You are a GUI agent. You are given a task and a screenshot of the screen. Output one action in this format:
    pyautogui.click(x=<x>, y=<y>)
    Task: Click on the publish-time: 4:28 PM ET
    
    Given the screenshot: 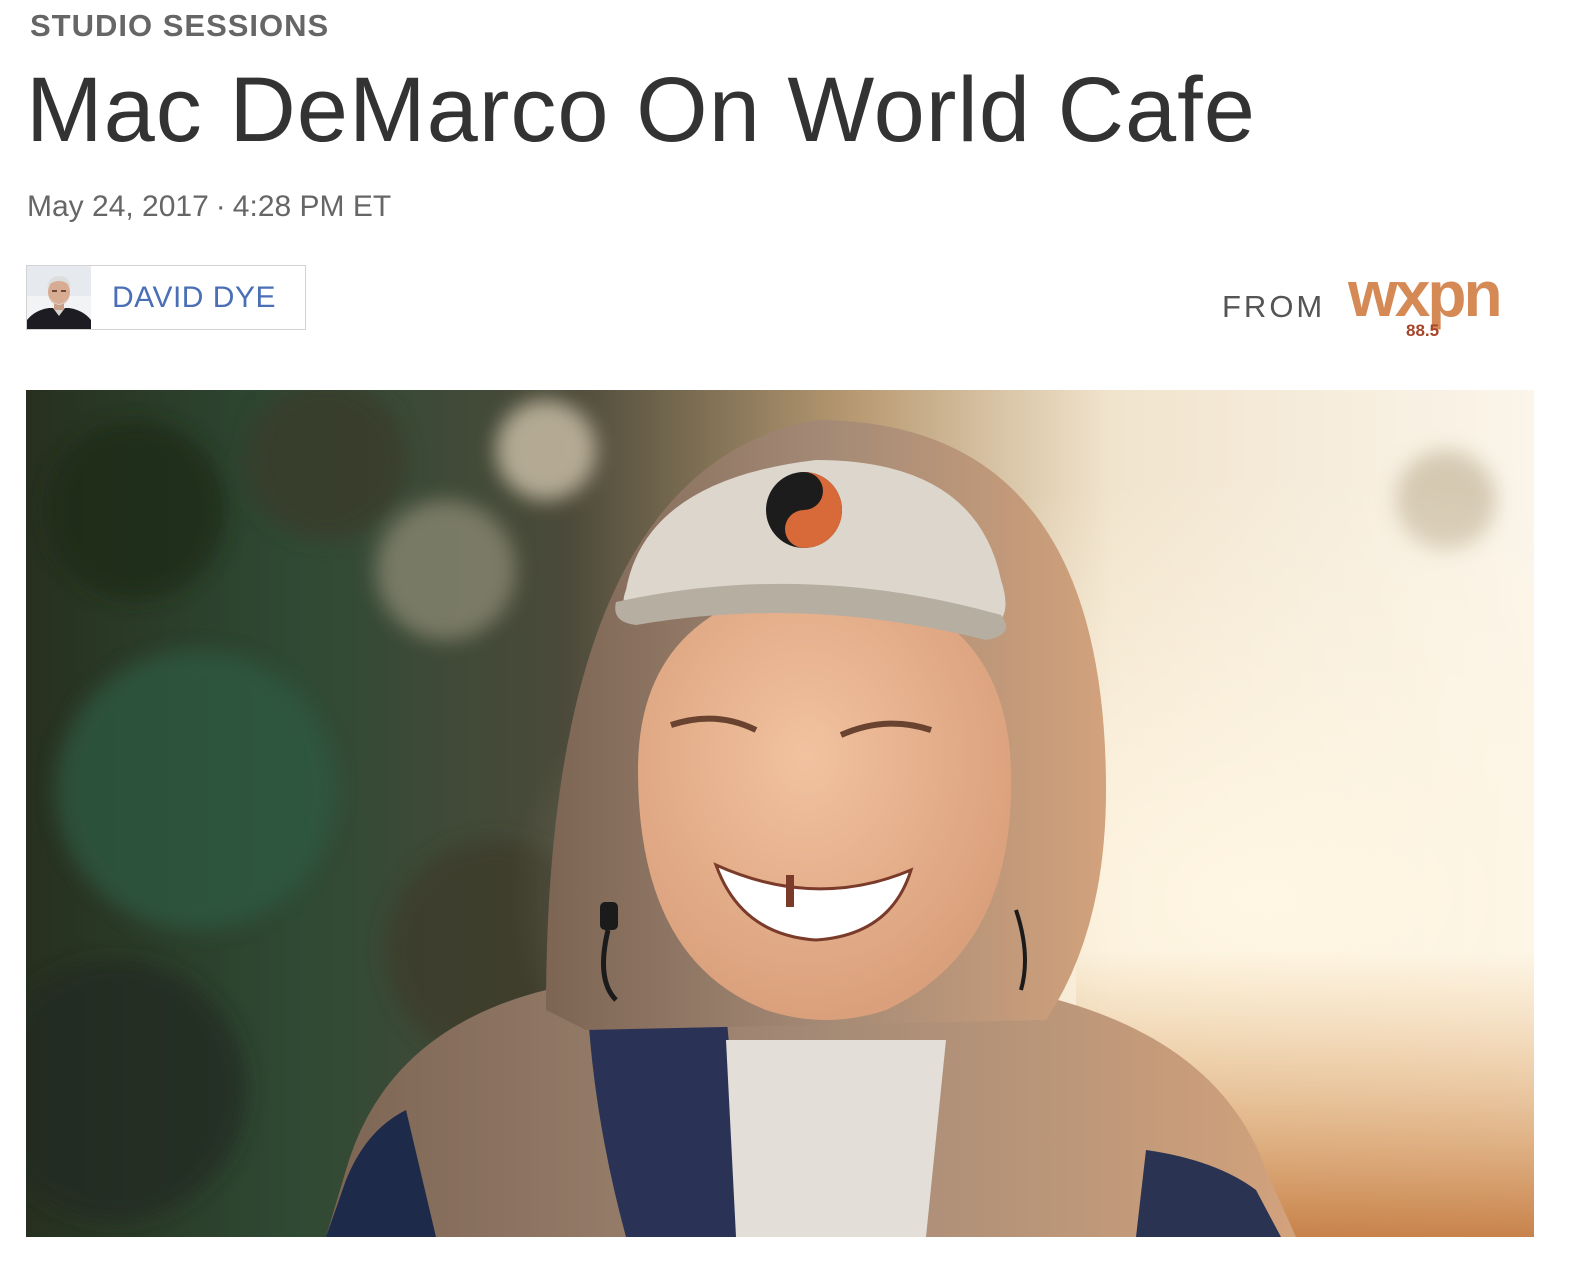 What is the action you would take?
    pyautogui.click(x=312, y=206)
    